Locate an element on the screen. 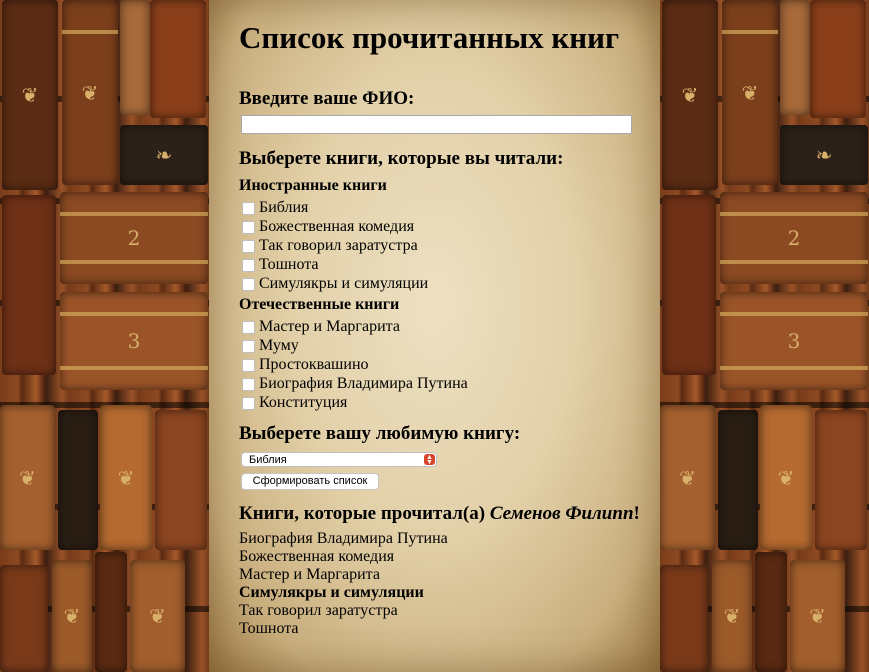  books-label: Выберете книги, которые вы читали: is located at coordinates (401, 158).